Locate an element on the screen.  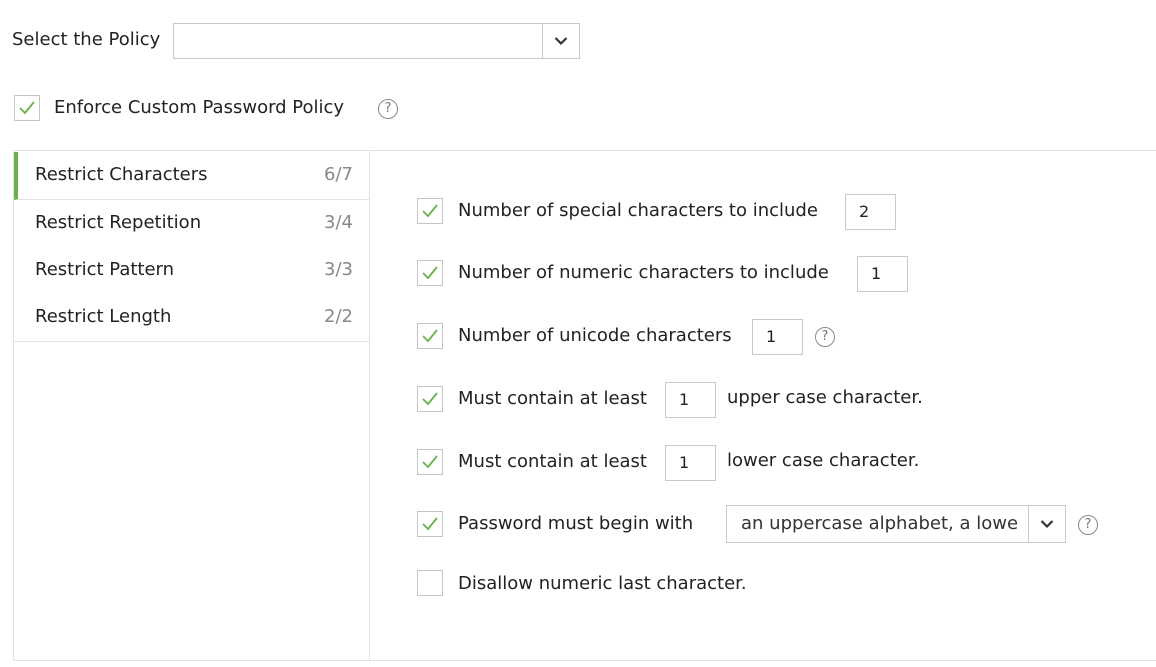
sidebar-item-count: 6/7 is located at coordinates (338, 174).